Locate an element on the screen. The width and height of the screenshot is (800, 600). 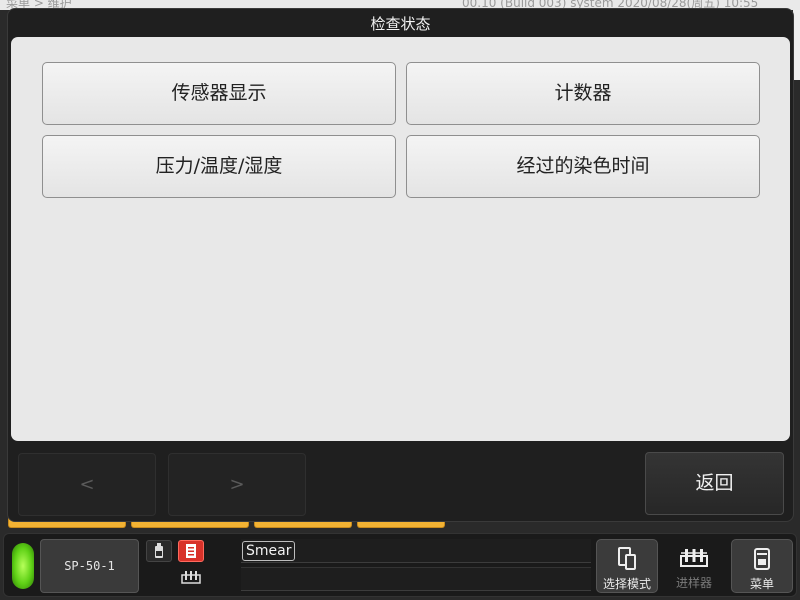
sampler-icon is located at coordinates (694, 558).